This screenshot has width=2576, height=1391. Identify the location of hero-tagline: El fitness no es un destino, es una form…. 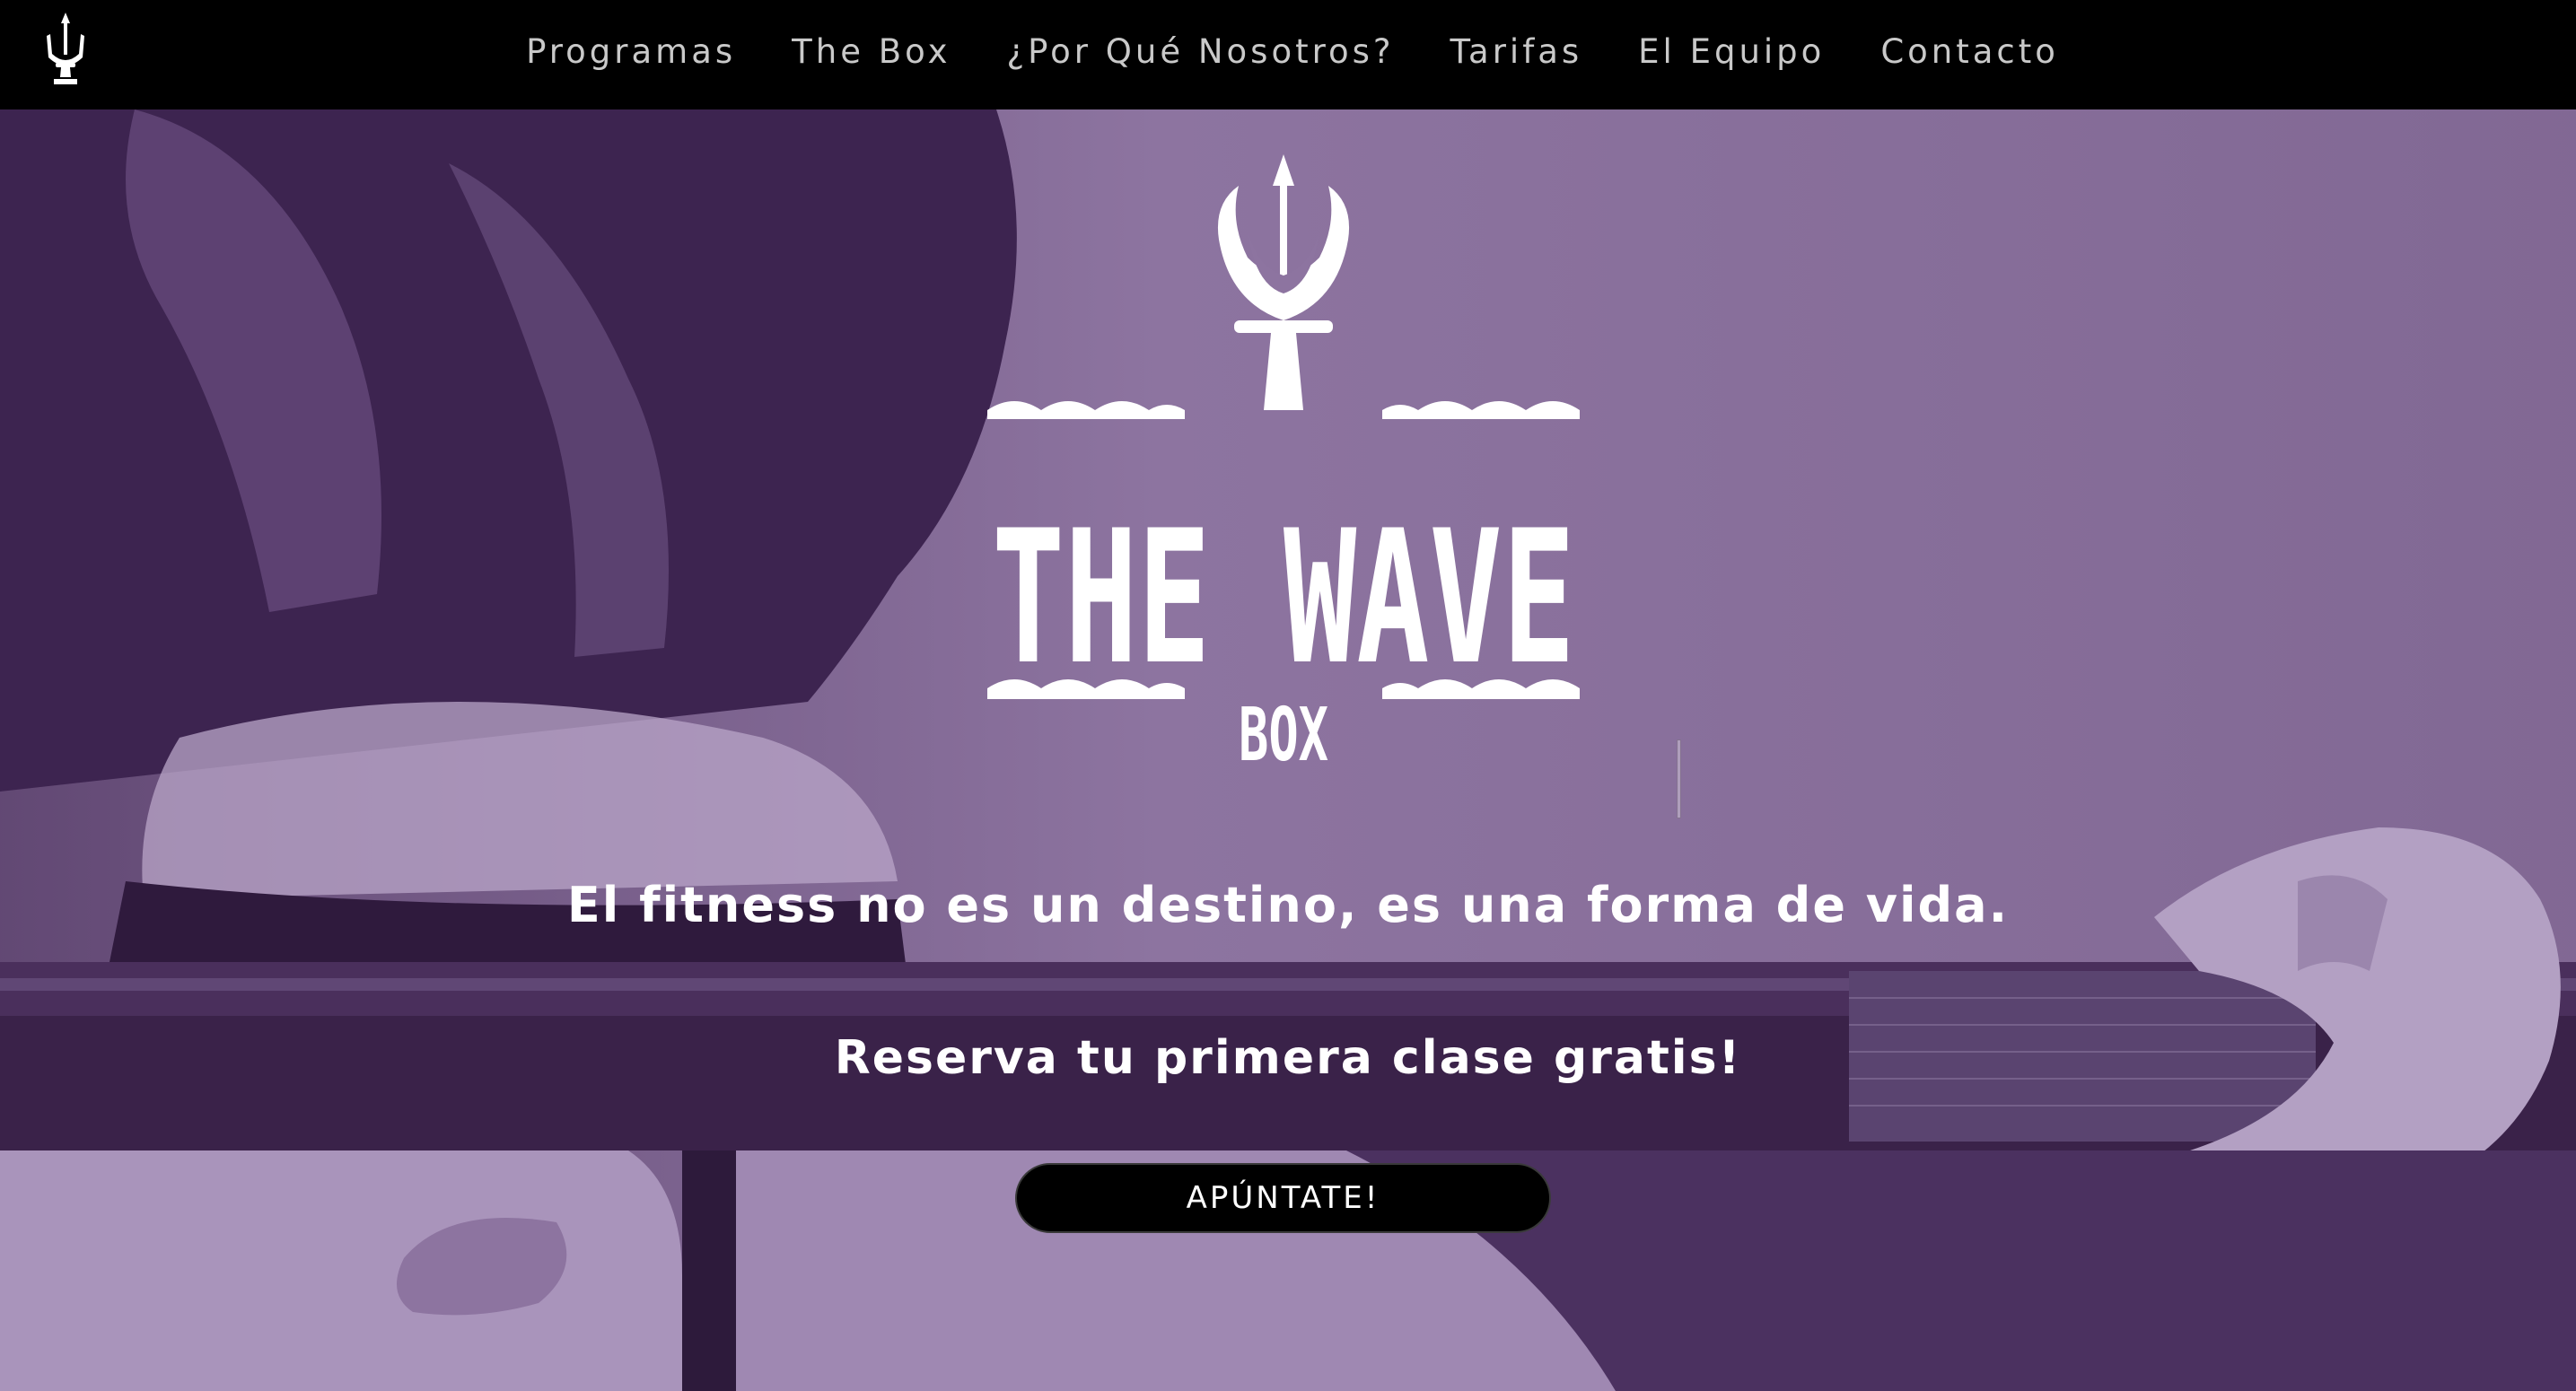
(1288, 905).